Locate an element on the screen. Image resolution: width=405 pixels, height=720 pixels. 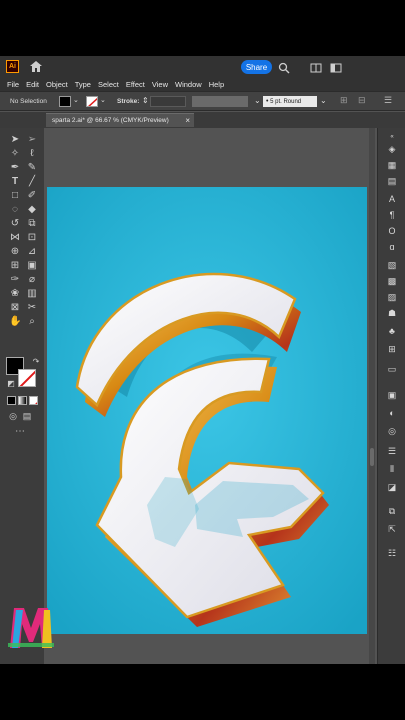
free-transform-tool-icon: ⊡ is located at coordinates (32, 238).